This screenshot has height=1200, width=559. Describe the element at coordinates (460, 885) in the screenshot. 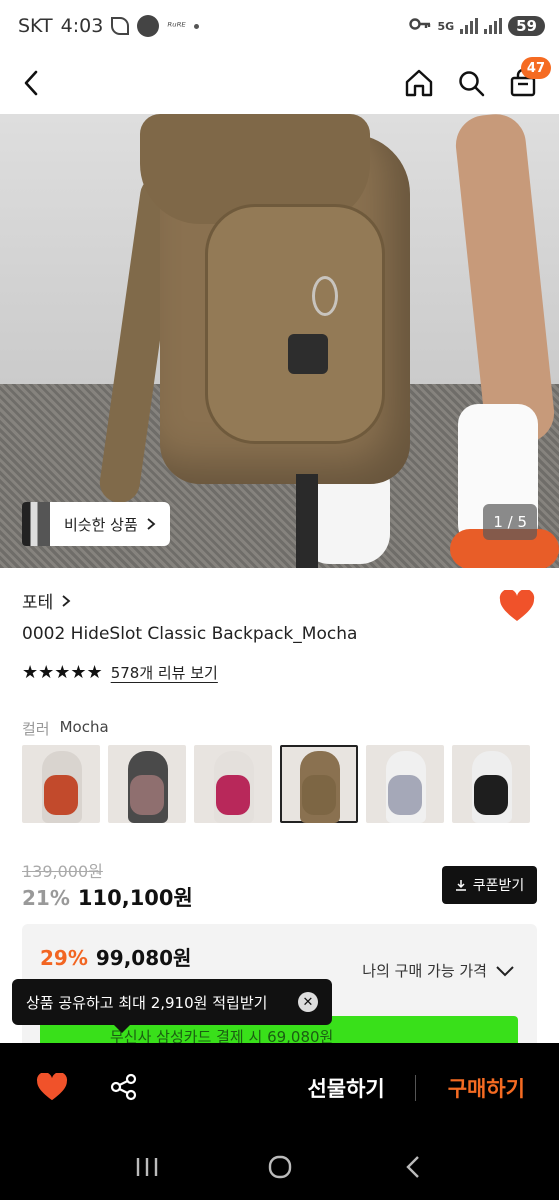

I see `download-icon` at that location.